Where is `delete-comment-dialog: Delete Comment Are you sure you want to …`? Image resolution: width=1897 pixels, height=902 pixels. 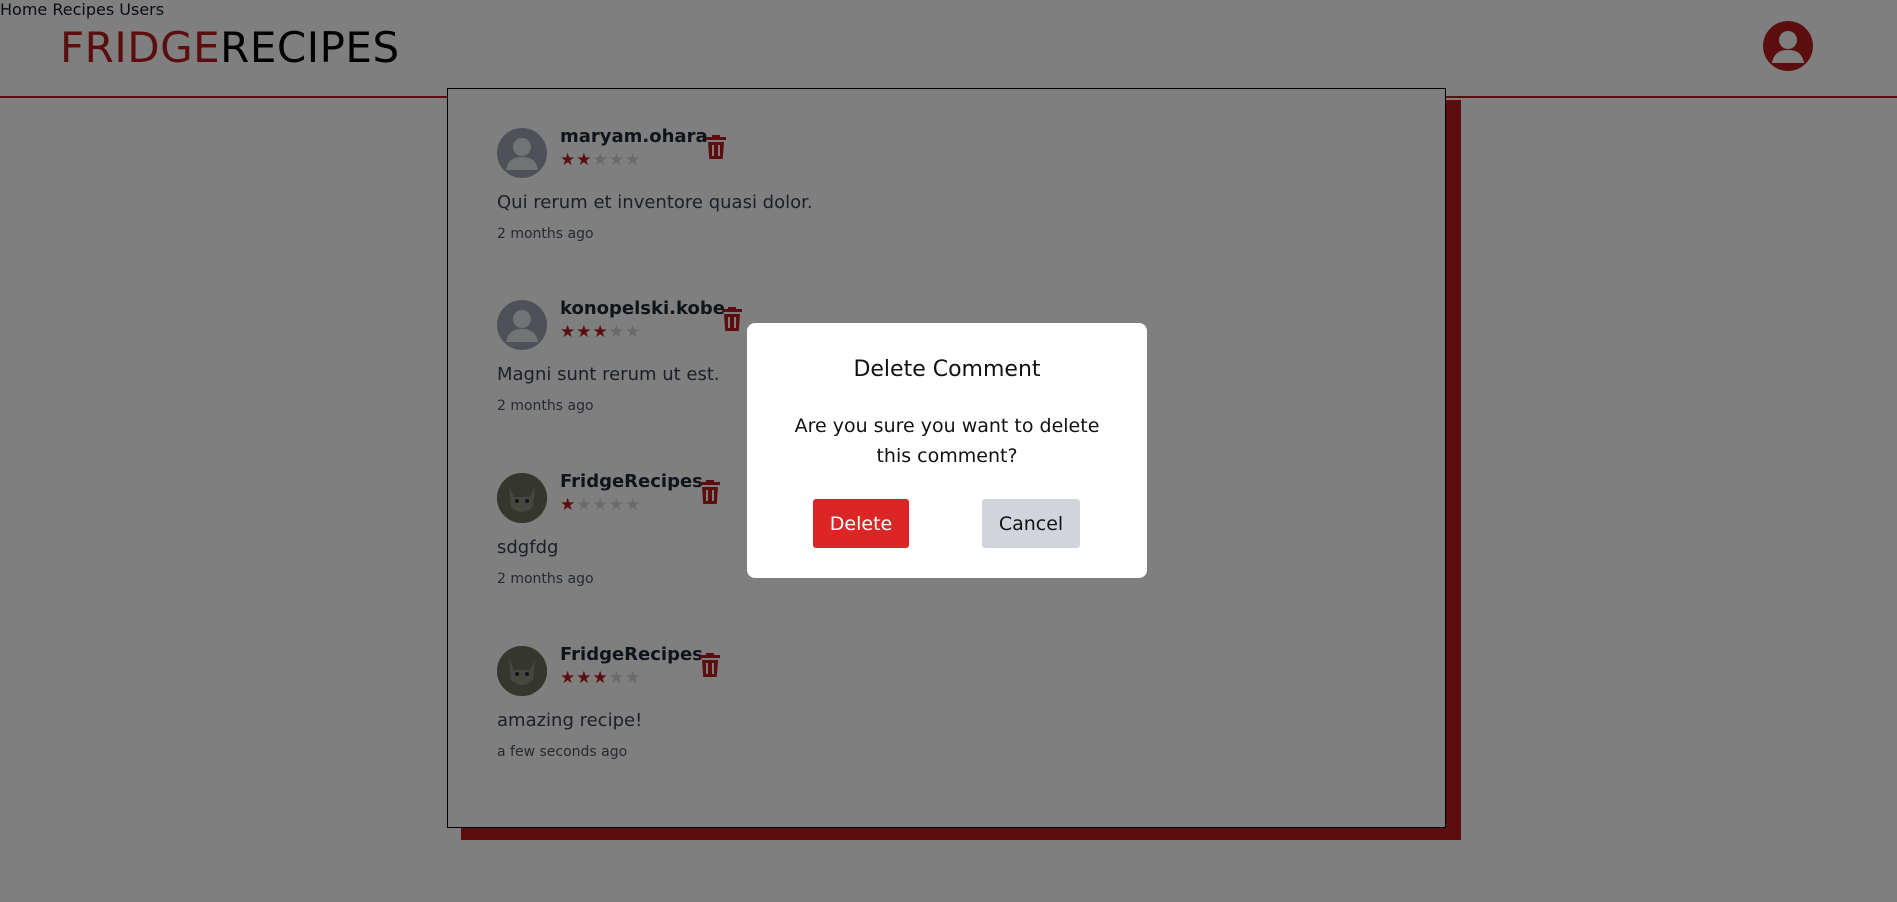 delete-comment-dialog: Delete Comment Are you sure you want to … is located at coordinates (947, 450).